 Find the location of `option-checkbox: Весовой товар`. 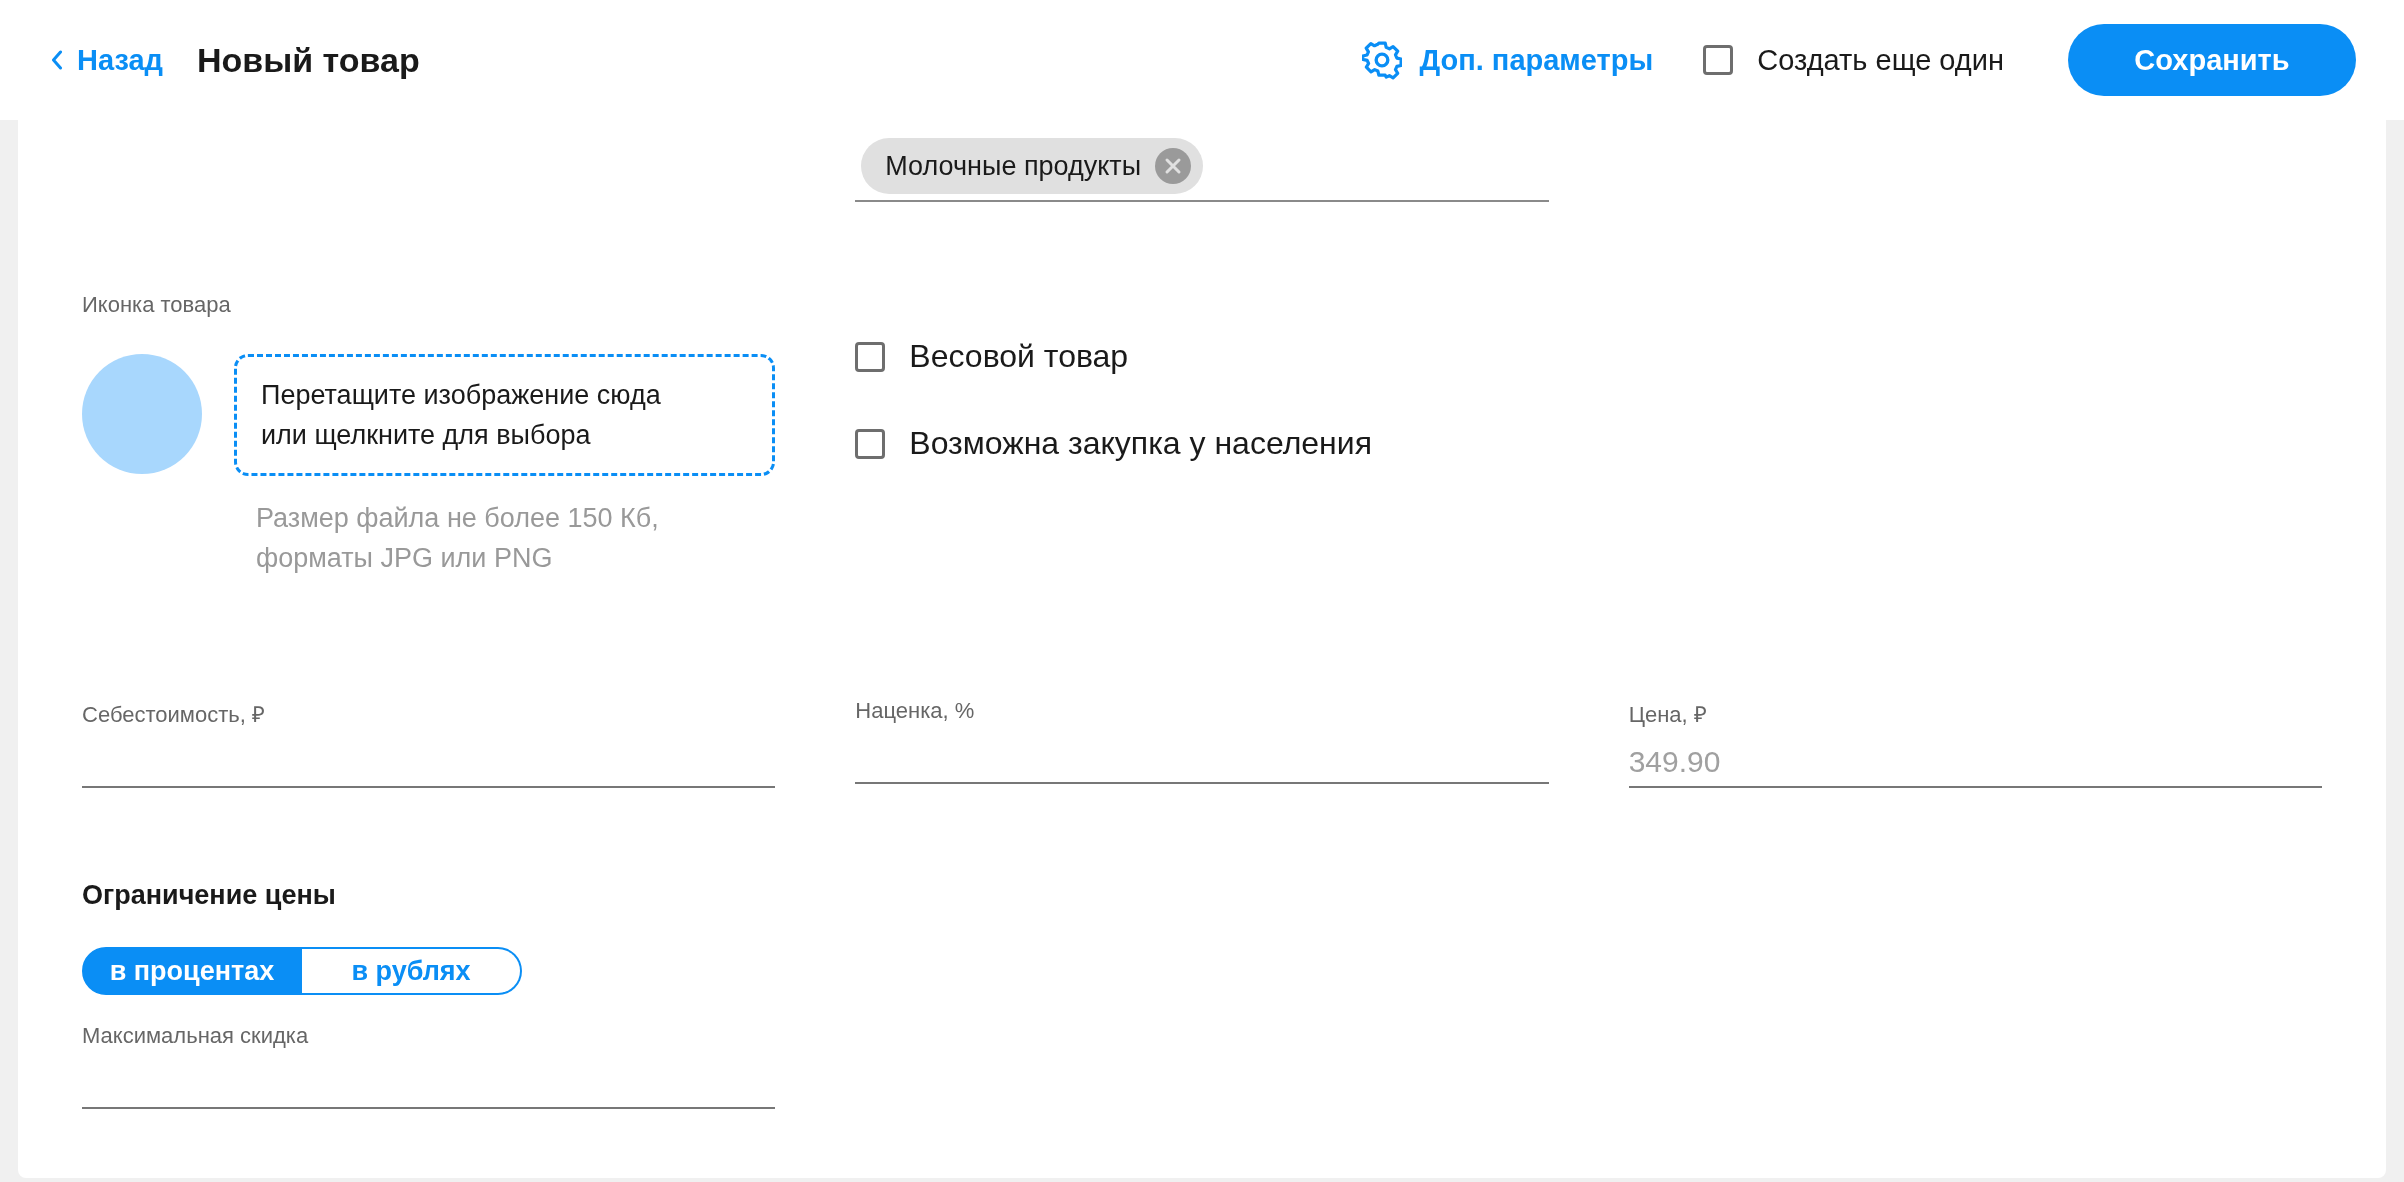

option-checkbox: Весовой товар is located at coordinates (1202, 356).